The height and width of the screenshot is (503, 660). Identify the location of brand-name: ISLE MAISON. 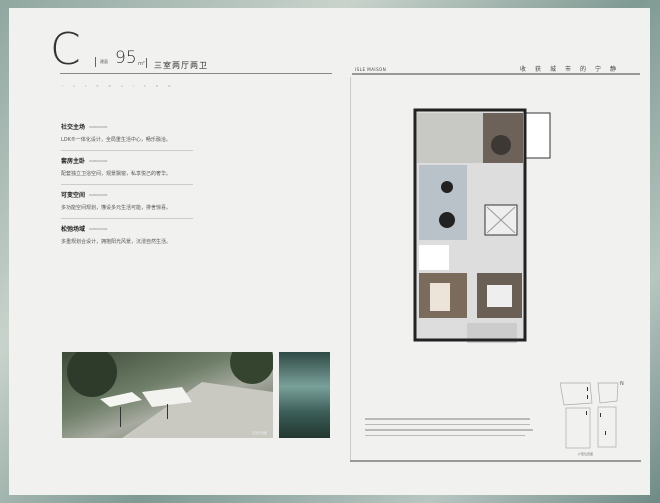
(371, 69).